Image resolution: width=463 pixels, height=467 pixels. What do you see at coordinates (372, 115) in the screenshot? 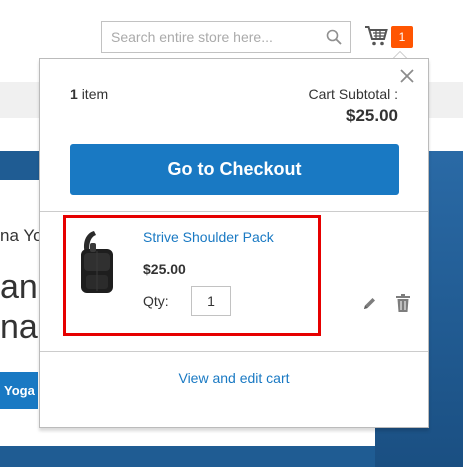
I see `subtotal-amount: $25.00` at bounding box center [372, 115].